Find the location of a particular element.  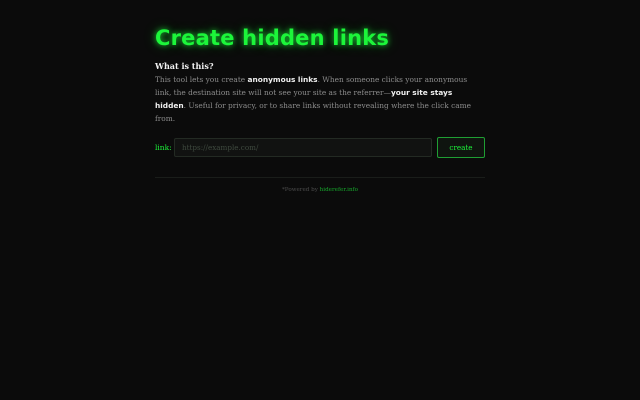

divider is located at coordinates (320, 177).